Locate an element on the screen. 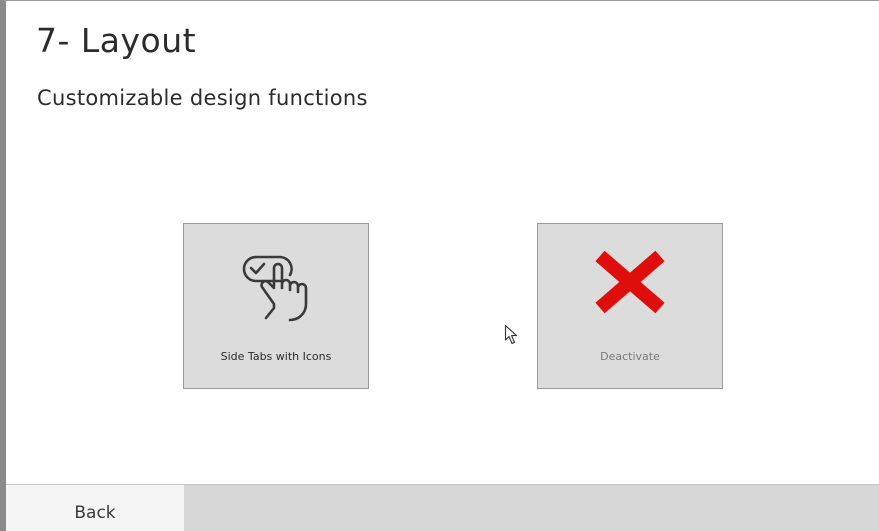  deactivate-option-label: Deactivate is located at coordinates (630, 356).